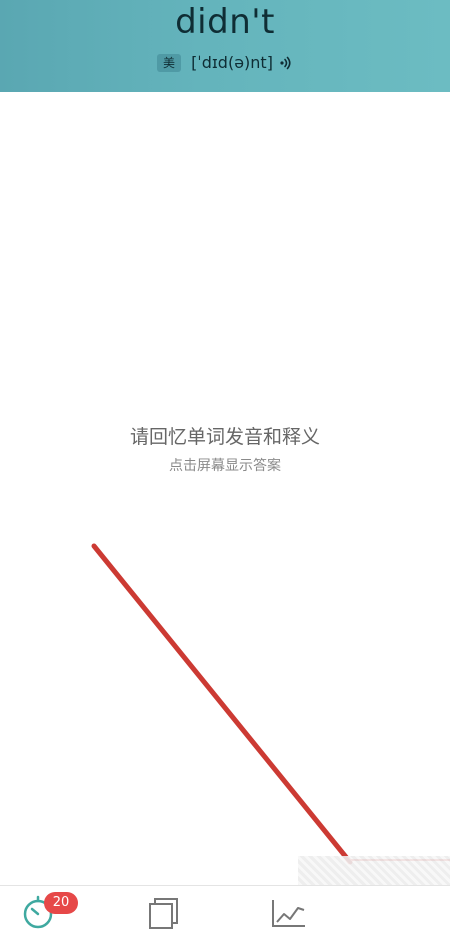 The width and height of the screenshot is (450, 932). Describe the element at coordinates (225, 46) in the screenshot. I see `word-header: didn't 美 [ˈdɪd(ə)nt]` at that location.